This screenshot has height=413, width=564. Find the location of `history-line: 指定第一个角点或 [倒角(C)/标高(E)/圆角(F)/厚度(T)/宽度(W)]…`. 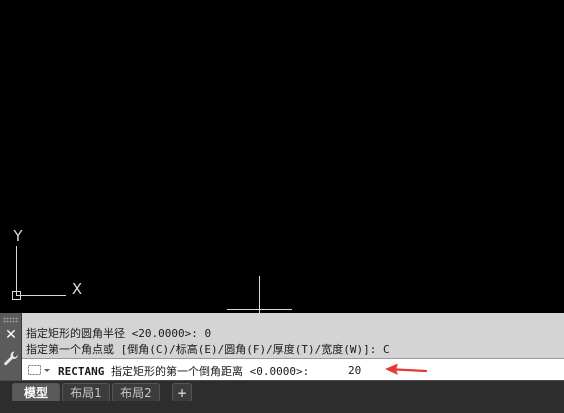

history-line: 指定第一个角点或 [倒角(C)/标高(E)/圆角(F)/厚度(T)/宽度(W)]… is located at coordinates (208, 349).